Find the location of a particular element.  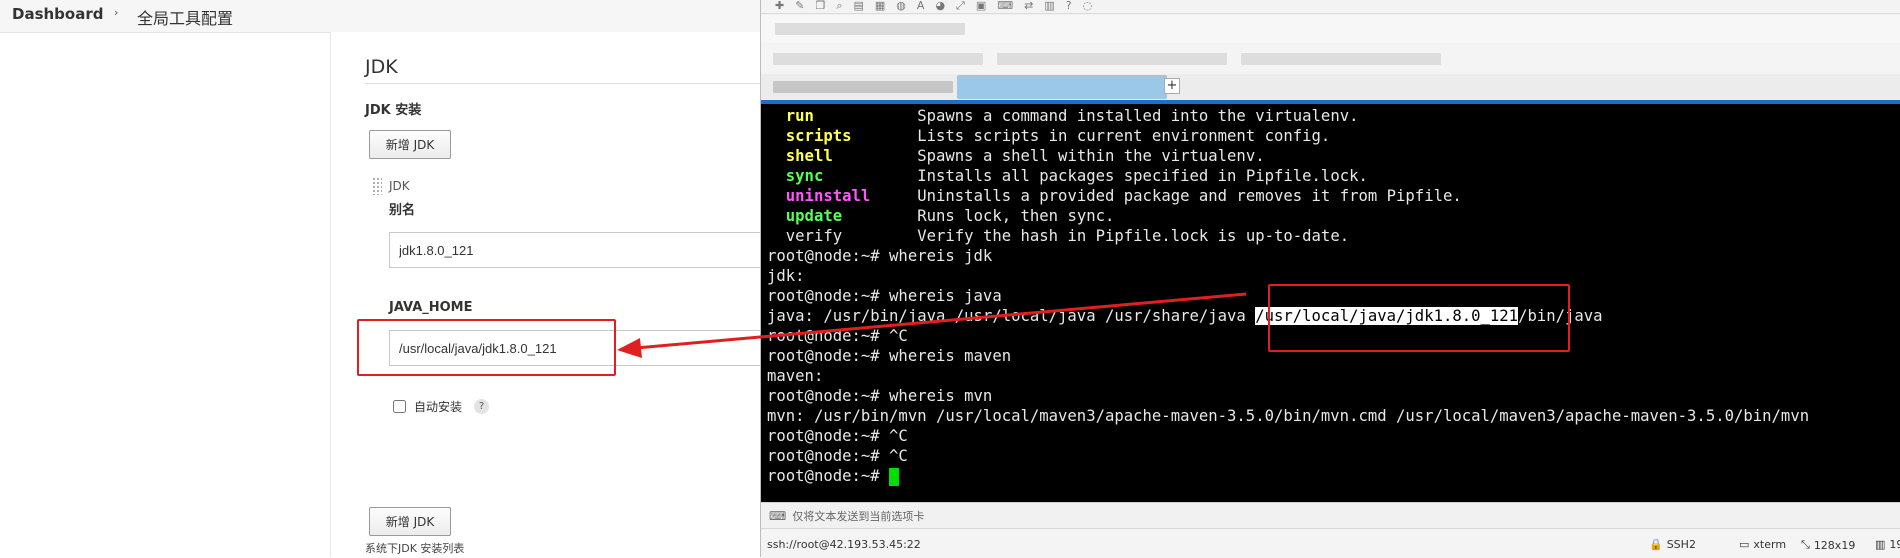

terminal-toolbar: ✚ ✎ ❐ ⌕ ▤ ▦ ◍ A ◕ ⤢ ▣ ⌨ ⇄ ▥ ? ◌ is located at coordinates (1330, 7).